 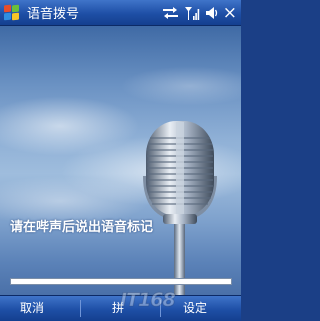 What do you see at coordinates (195, 308) in the screenshot?
I see `settings-softkey: 设定` at bounding box center [195, 308].